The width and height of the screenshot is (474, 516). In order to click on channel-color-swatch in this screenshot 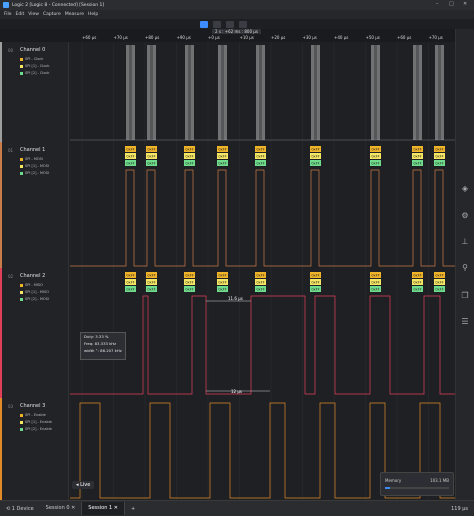, I will do `click(1, 449)`.